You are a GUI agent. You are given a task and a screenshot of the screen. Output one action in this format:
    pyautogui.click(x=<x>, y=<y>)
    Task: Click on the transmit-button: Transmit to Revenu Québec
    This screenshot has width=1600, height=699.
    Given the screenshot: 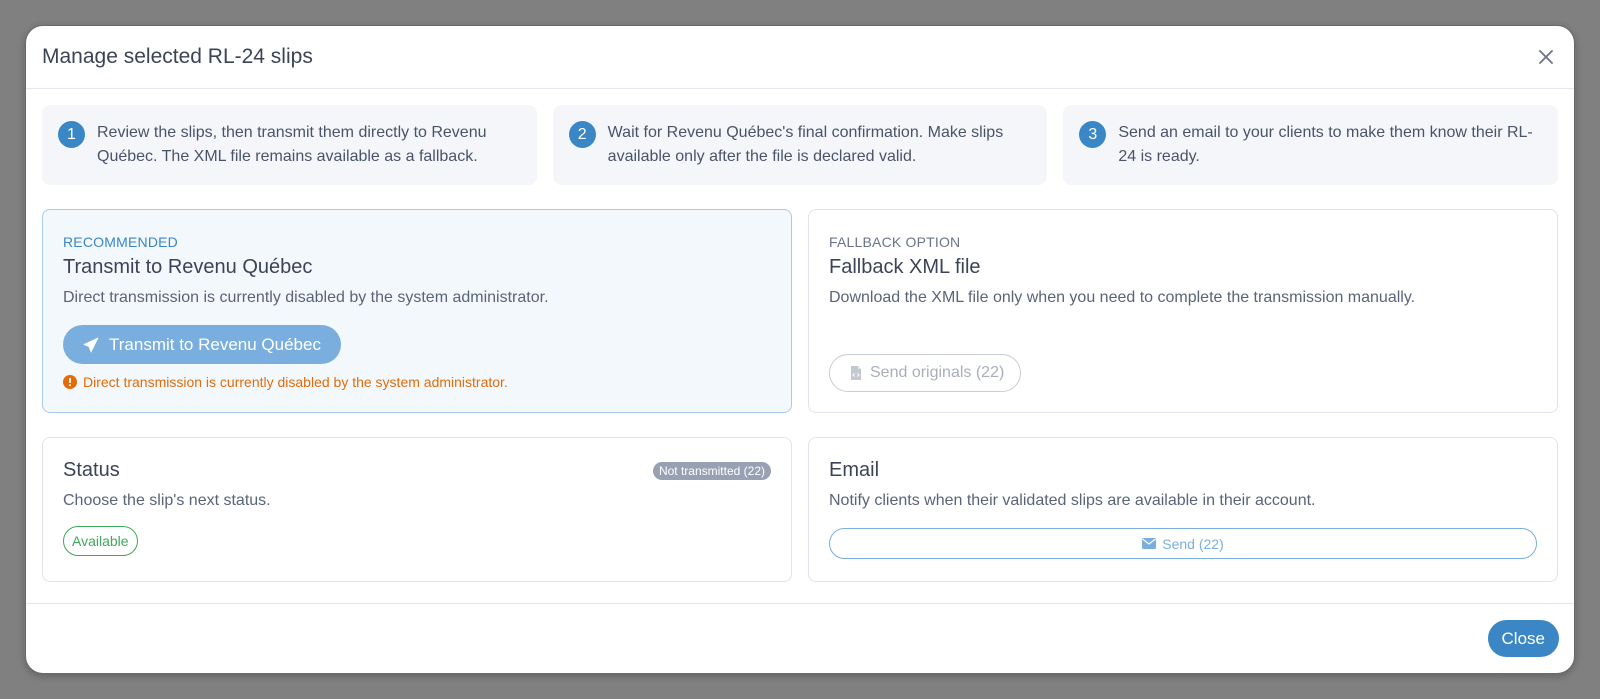 What is the action you would take?
    pyautogui.click(x=202, y=344)
    